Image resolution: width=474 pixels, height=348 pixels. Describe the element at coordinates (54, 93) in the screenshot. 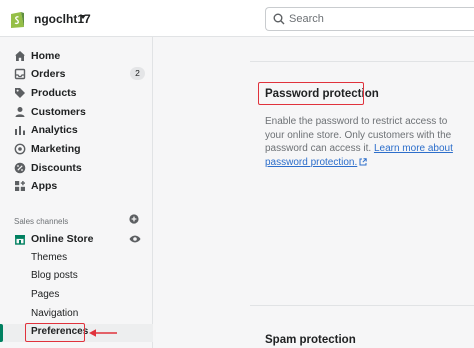

I see `sidebar-item-label: Products` at that location.